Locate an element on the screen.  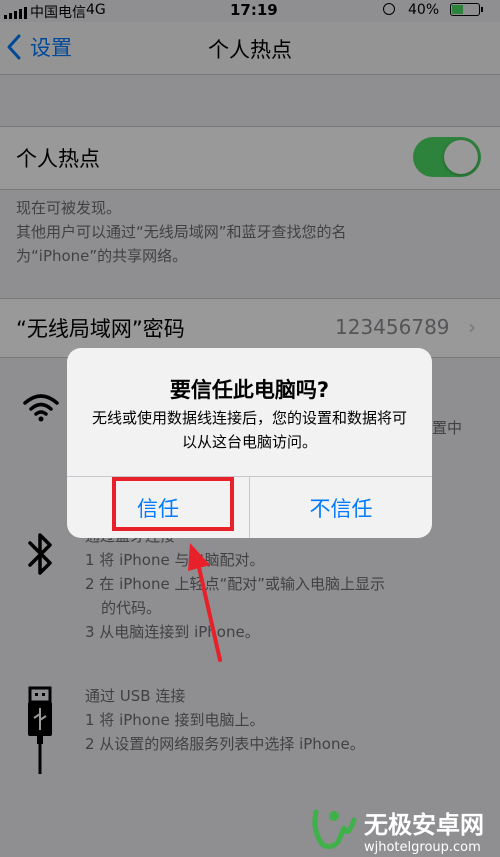
trust-button-highlight is located at coordinates (173, 504).